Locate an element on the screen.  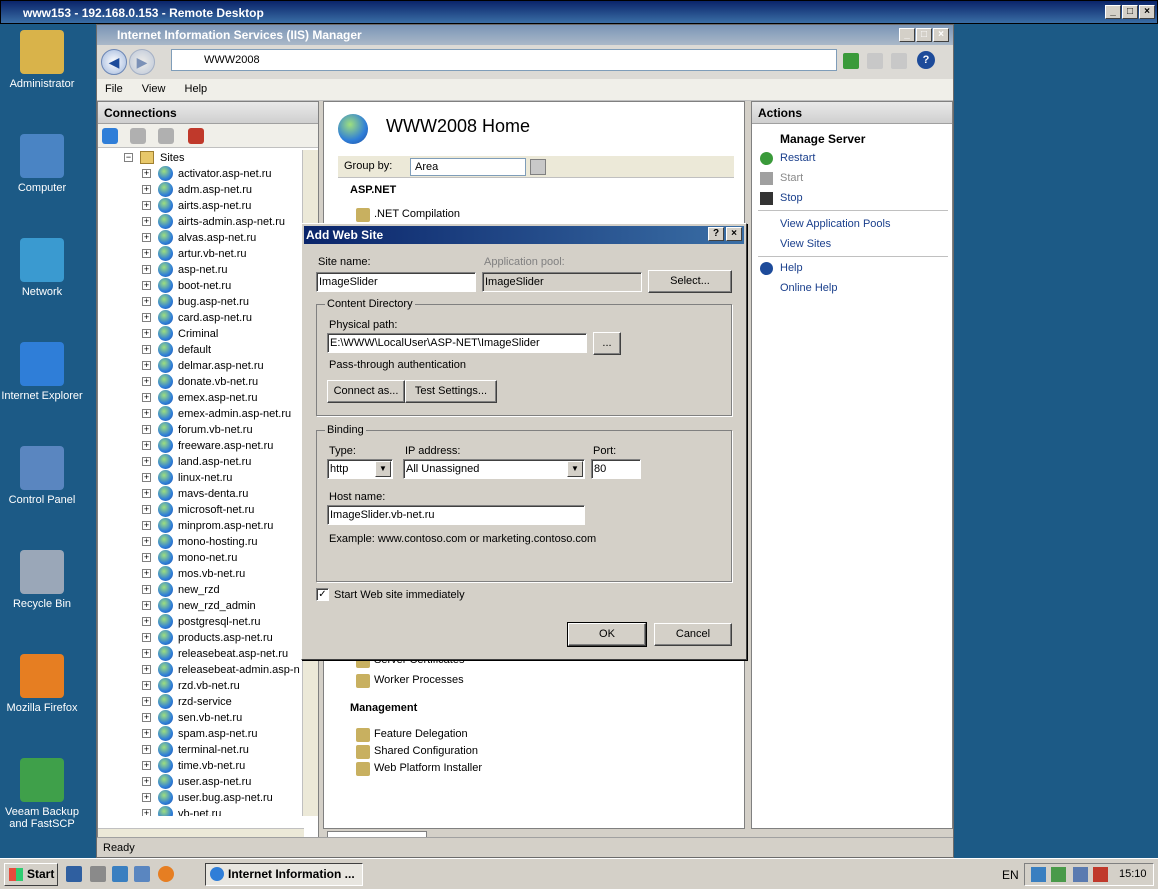
dialog-title-bar: Add Web Site ? × is located at coordinates (524, 235).